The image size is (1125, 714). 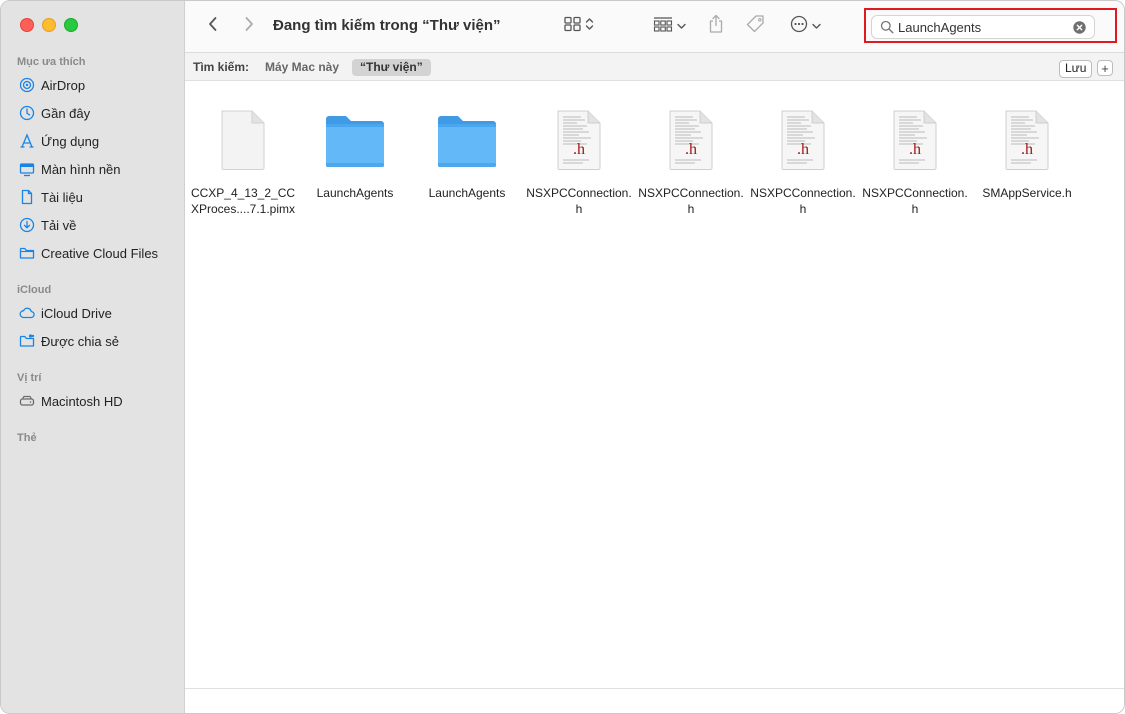 What do you see at coordinates (243, 145) in the screenshot?
I see `generic-file-icon` at bounding box center [243, 145].